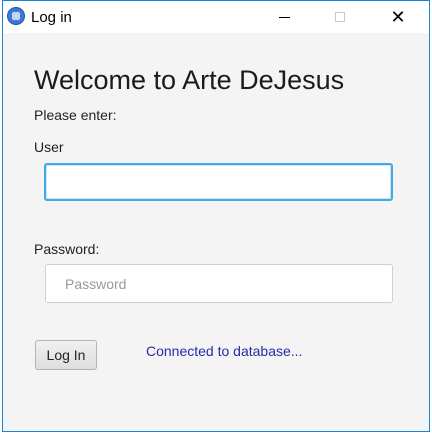 The width and height of the screenshot is (432, 434). I want to click on close-icon: ✕, so click(398, 16).